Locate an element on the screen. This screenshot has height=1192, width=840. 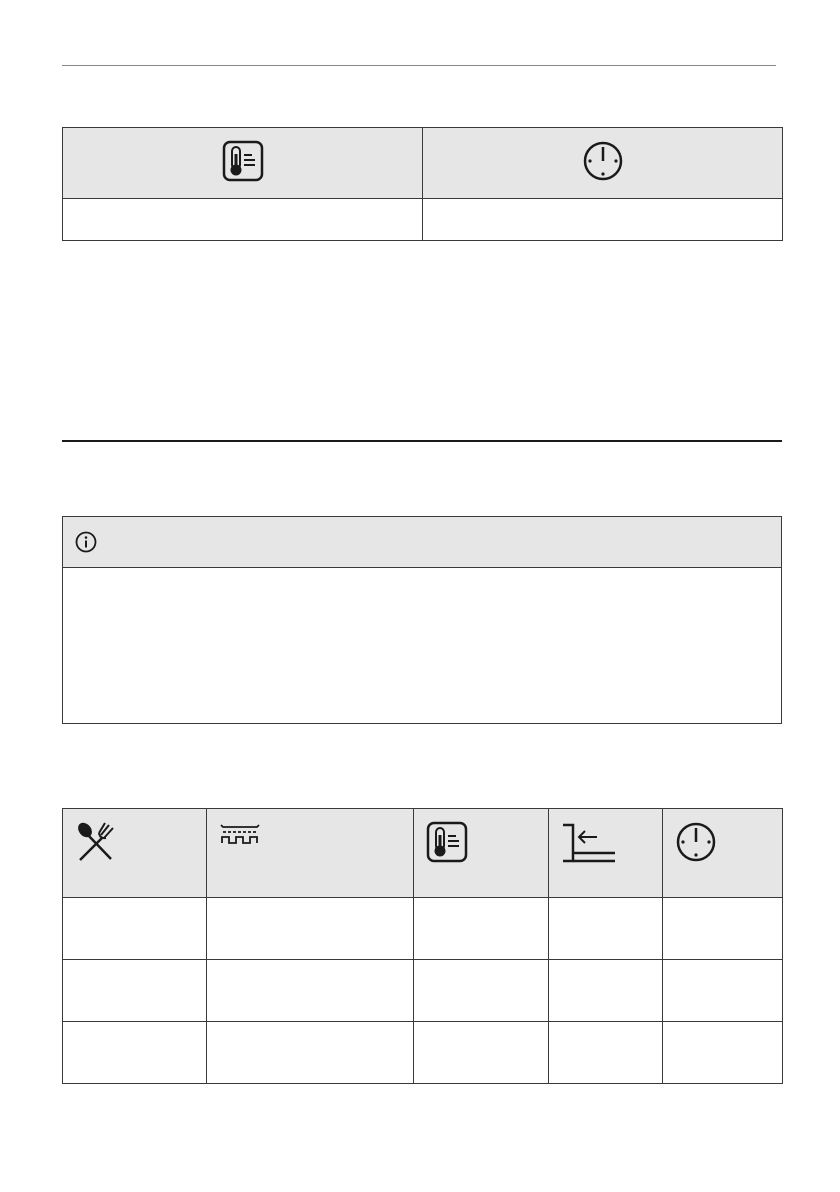
info-box-header is located at coordinates (422, 542).